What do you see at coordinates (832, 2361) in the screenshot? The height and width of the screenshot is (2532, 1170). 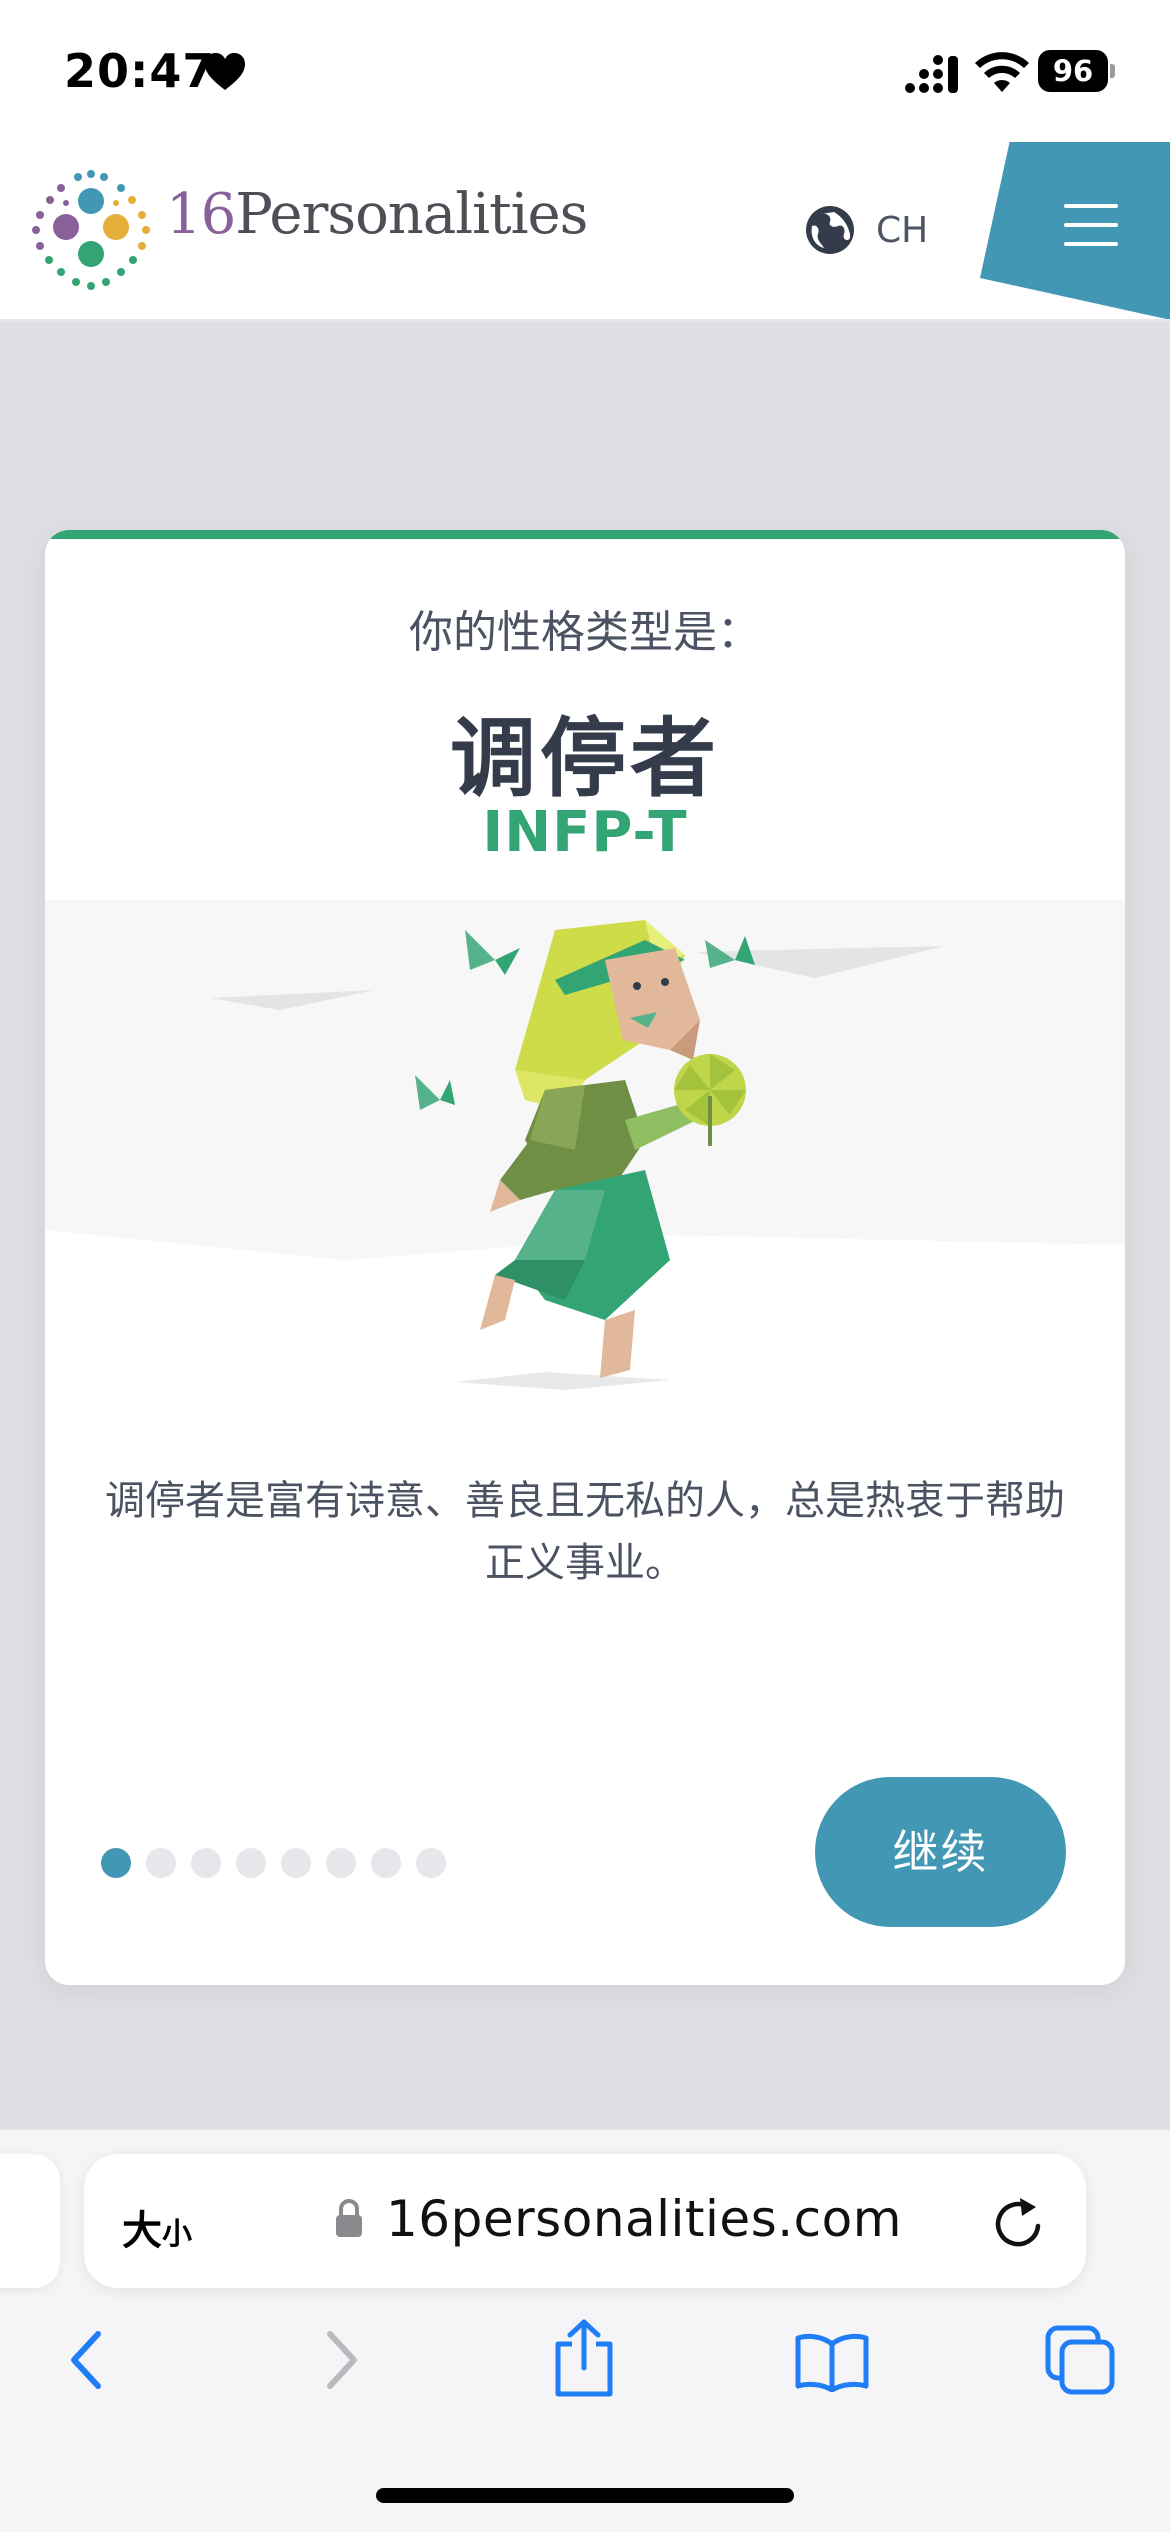 I see `bookmarks-icon` at bounding box center [832, 2361].